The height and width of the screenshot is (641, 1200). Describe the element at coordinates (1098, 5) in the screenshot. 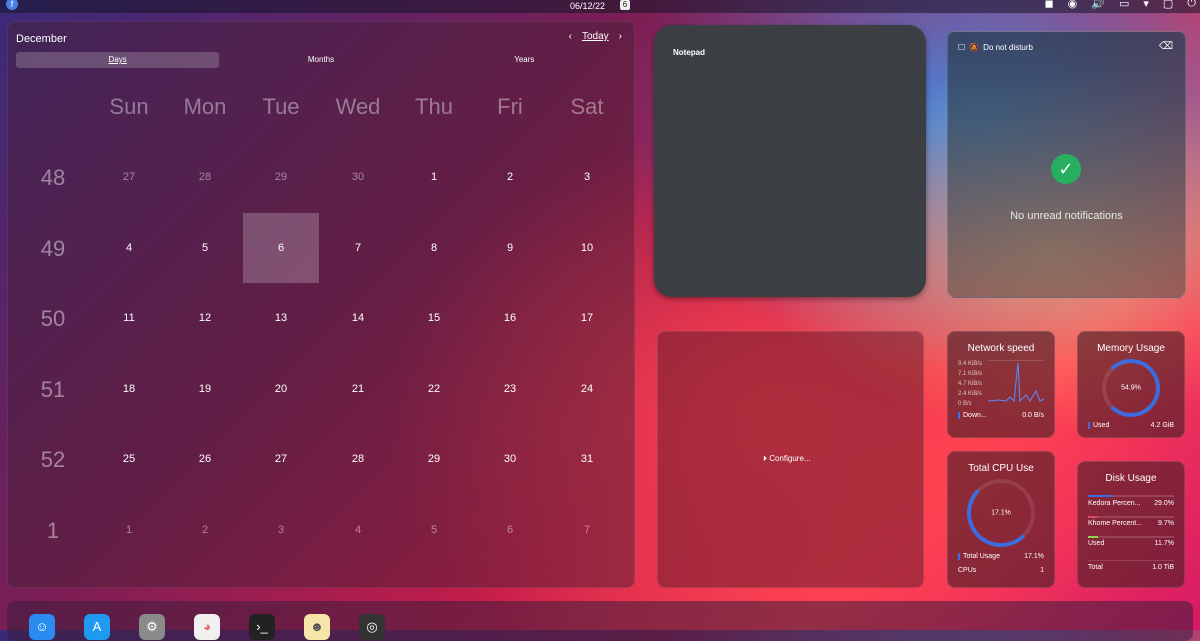

I see `volume-icon: 🔊` at that location.